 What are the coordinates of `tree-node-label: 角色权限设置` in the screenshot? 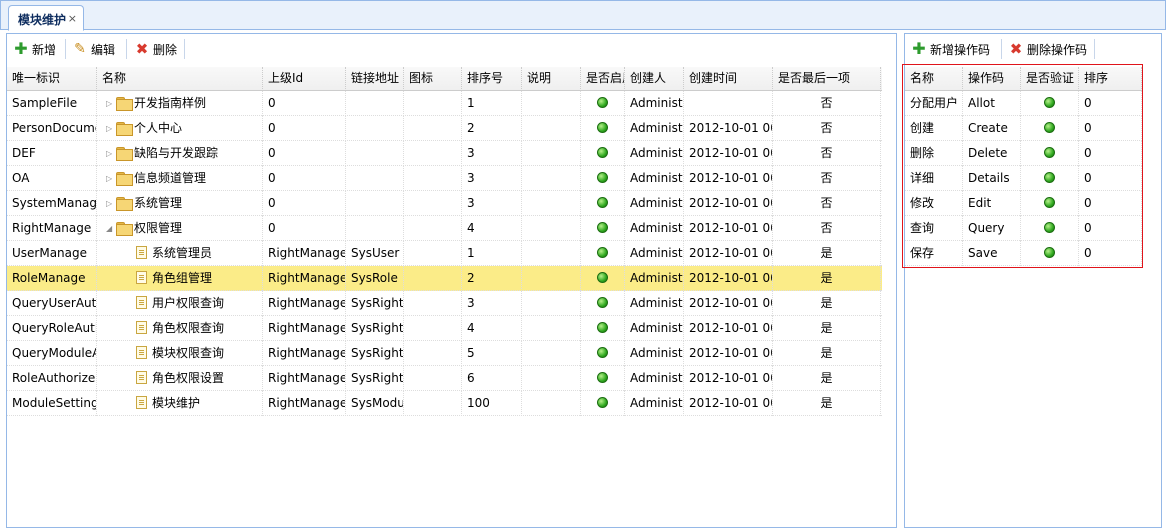 It's located at (188, 378).